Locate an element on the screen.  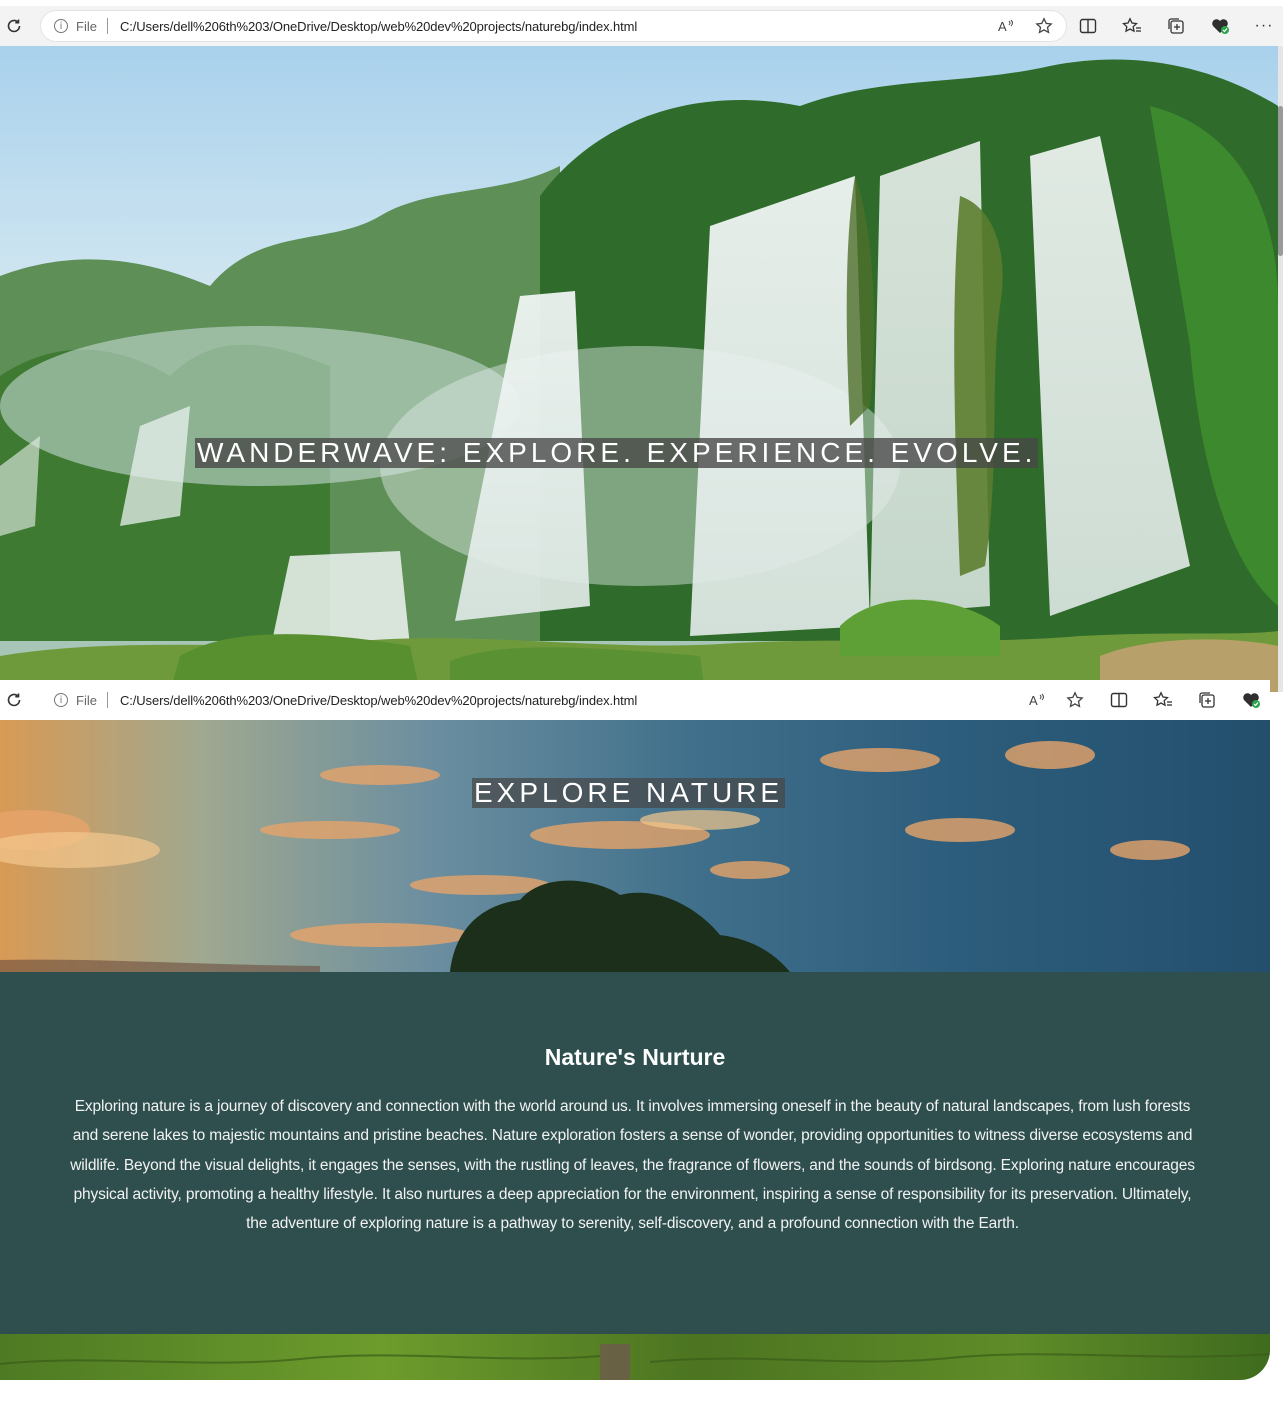
scrollbar-thumb is located at coordinates (1280, 181).